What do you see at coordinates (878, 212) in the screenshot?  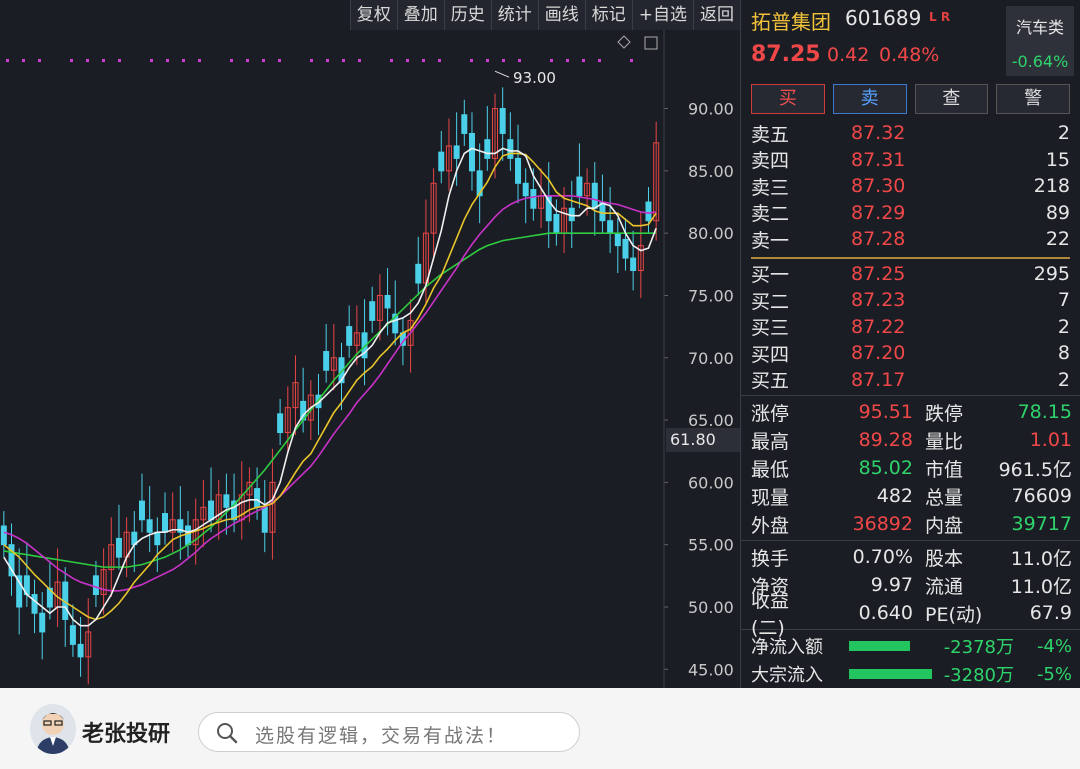 I see `asks-price: 87.29` at bounding box center [878, 212].